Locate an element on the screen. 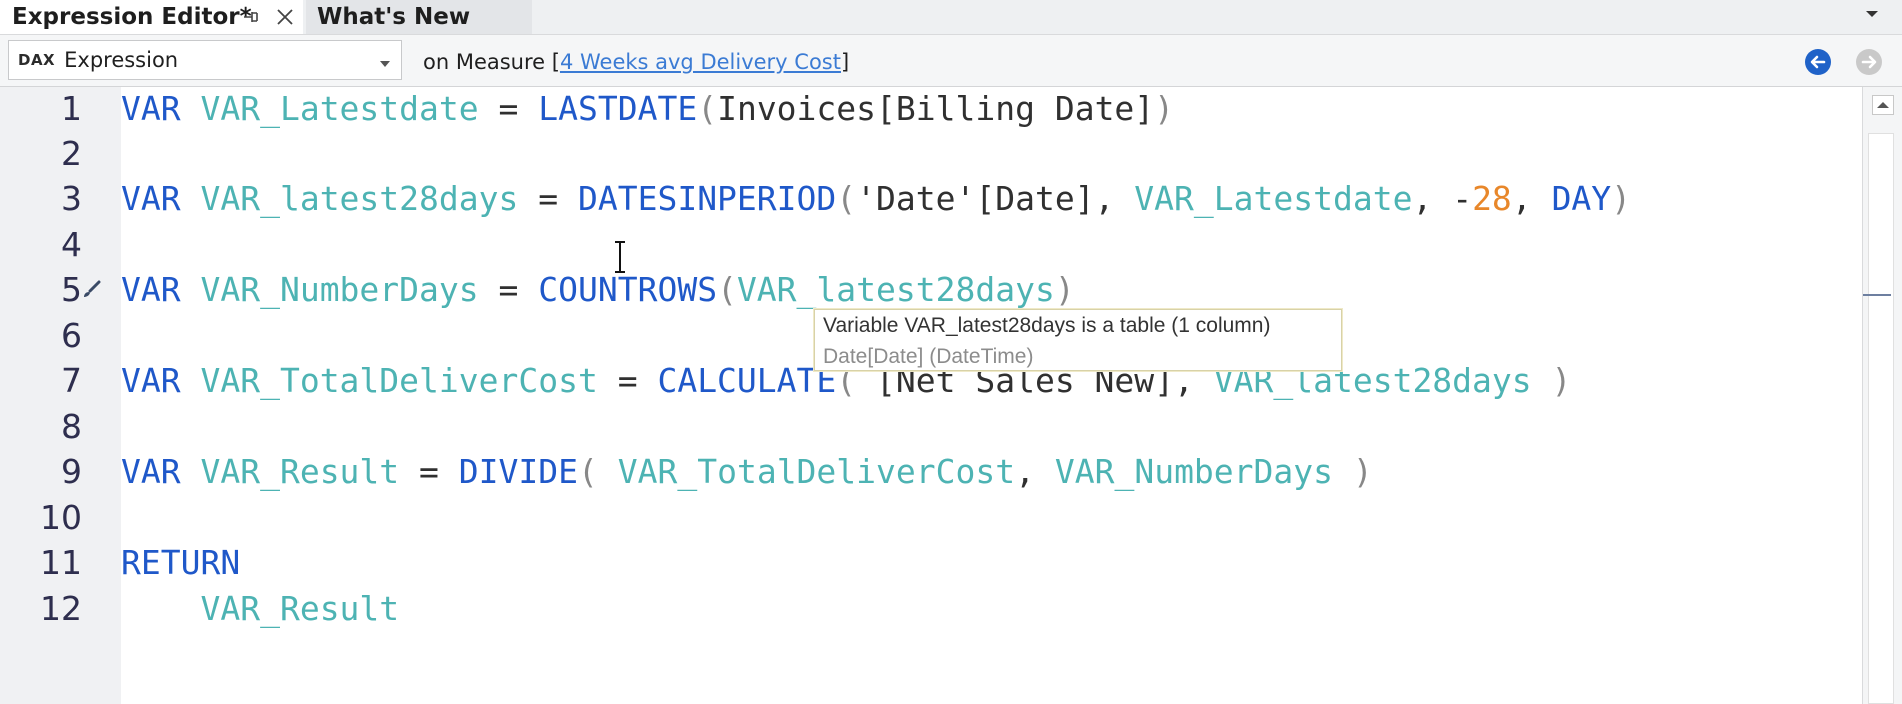 Image resolution: width=1902 pixels, height=704 pixels. scroll-thumb is located at coordinates (1881, 418).